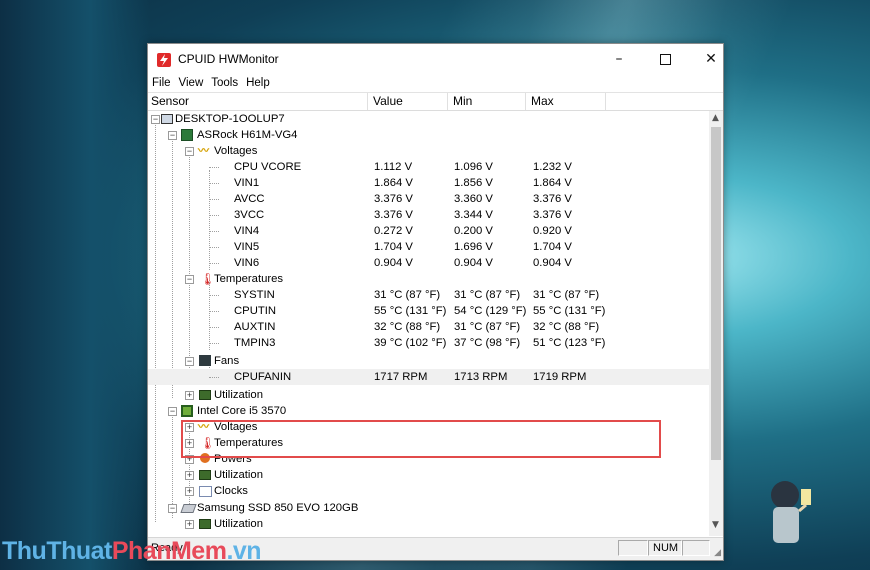  Describe the element at coordinates (247, 183) in the screenshot. I see `sensor-name: VIN1` at that location.